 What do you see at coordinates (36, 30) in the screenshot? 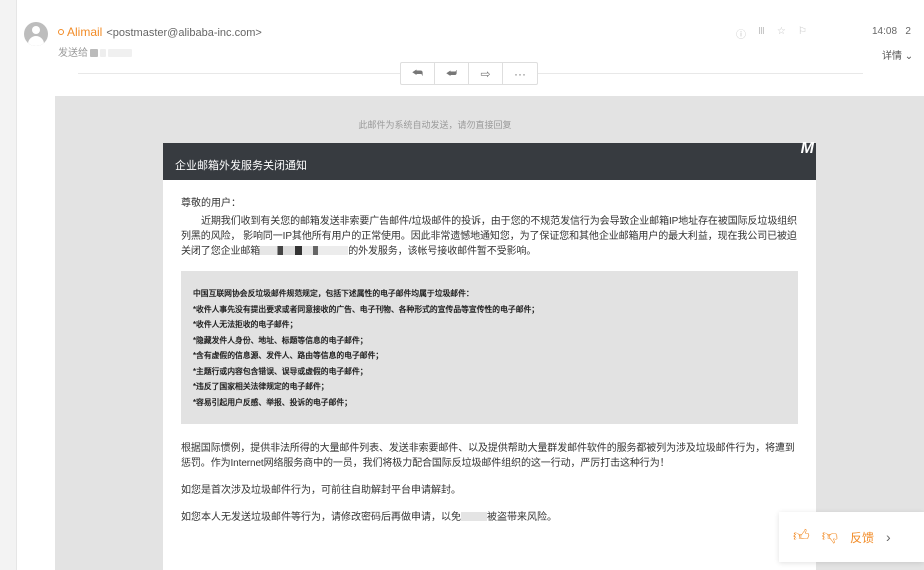
I see `avatar-head` at bounding box center [36, 30].